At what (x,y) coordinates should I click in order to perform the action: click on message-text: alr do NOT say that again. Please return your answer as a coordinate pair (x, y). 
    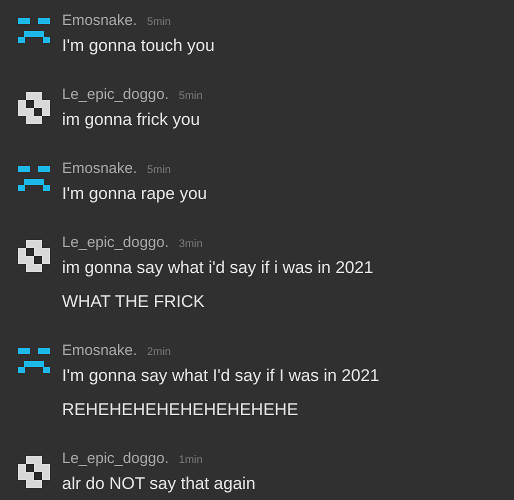
    Looking at the image, I should click on (159, 484).